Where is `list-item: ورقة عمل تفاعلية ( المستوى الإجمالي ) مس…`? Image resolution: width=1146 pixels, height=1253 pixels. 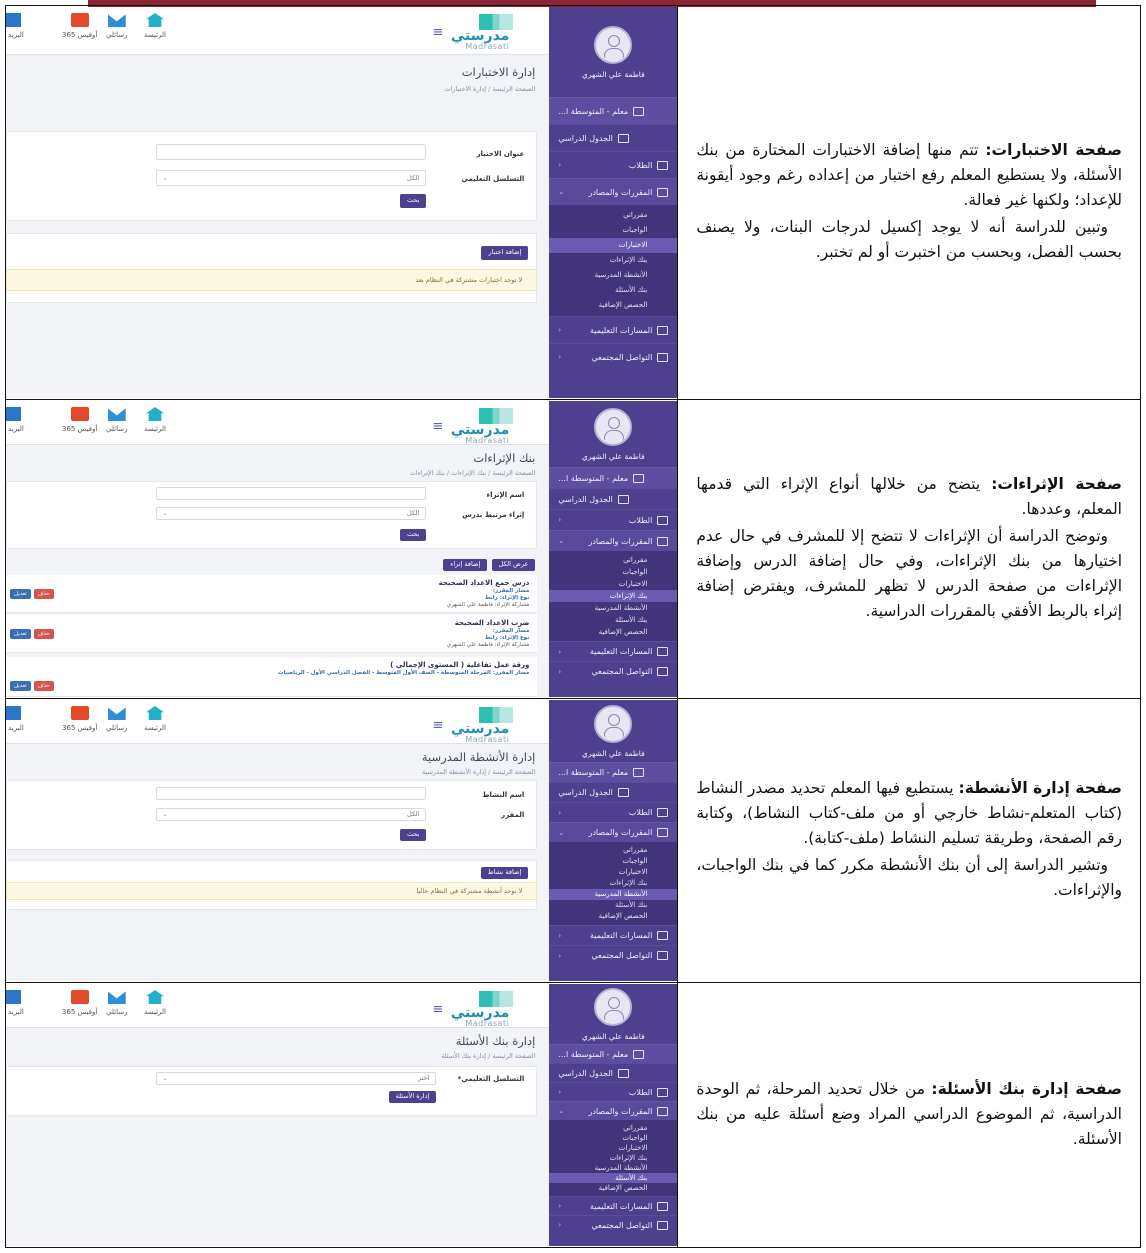 list-item: ورقة عمل تفاعلية ( المستوى الإجمالي ) مس… is located at coordinates (272, 677).